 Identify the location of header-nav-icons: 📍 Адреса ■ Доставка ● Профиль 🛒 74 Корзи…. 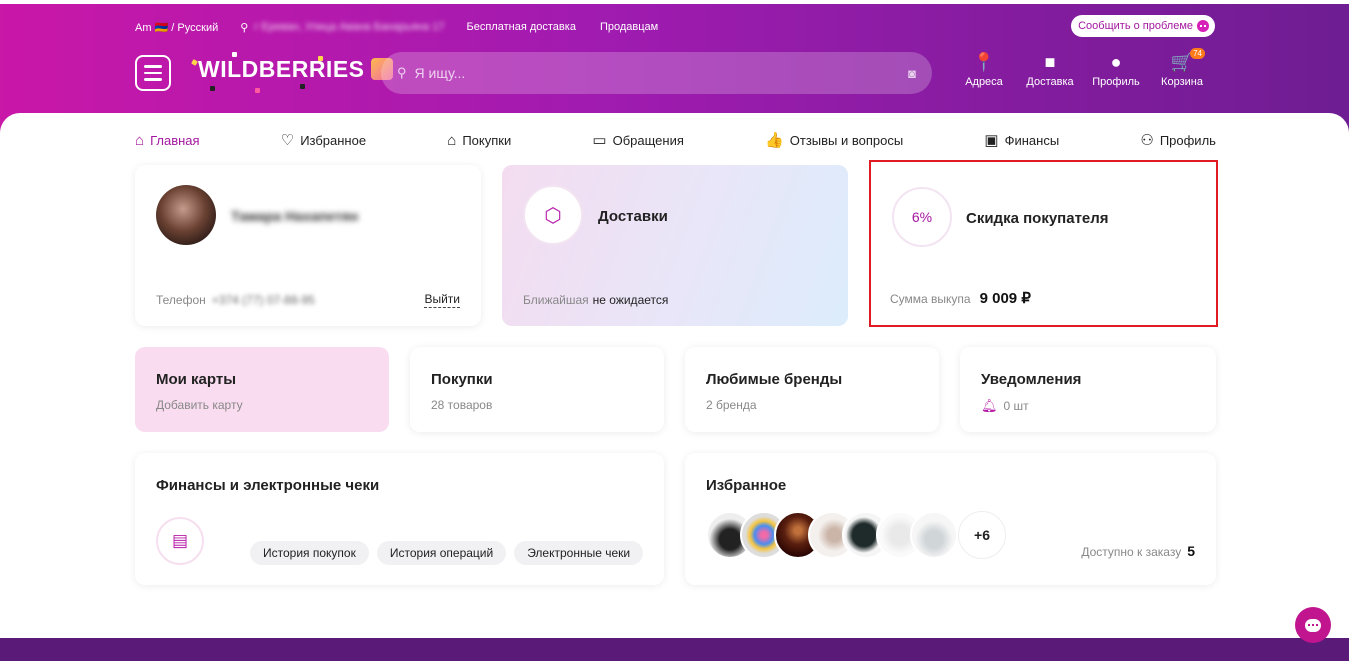
(1083, 68).